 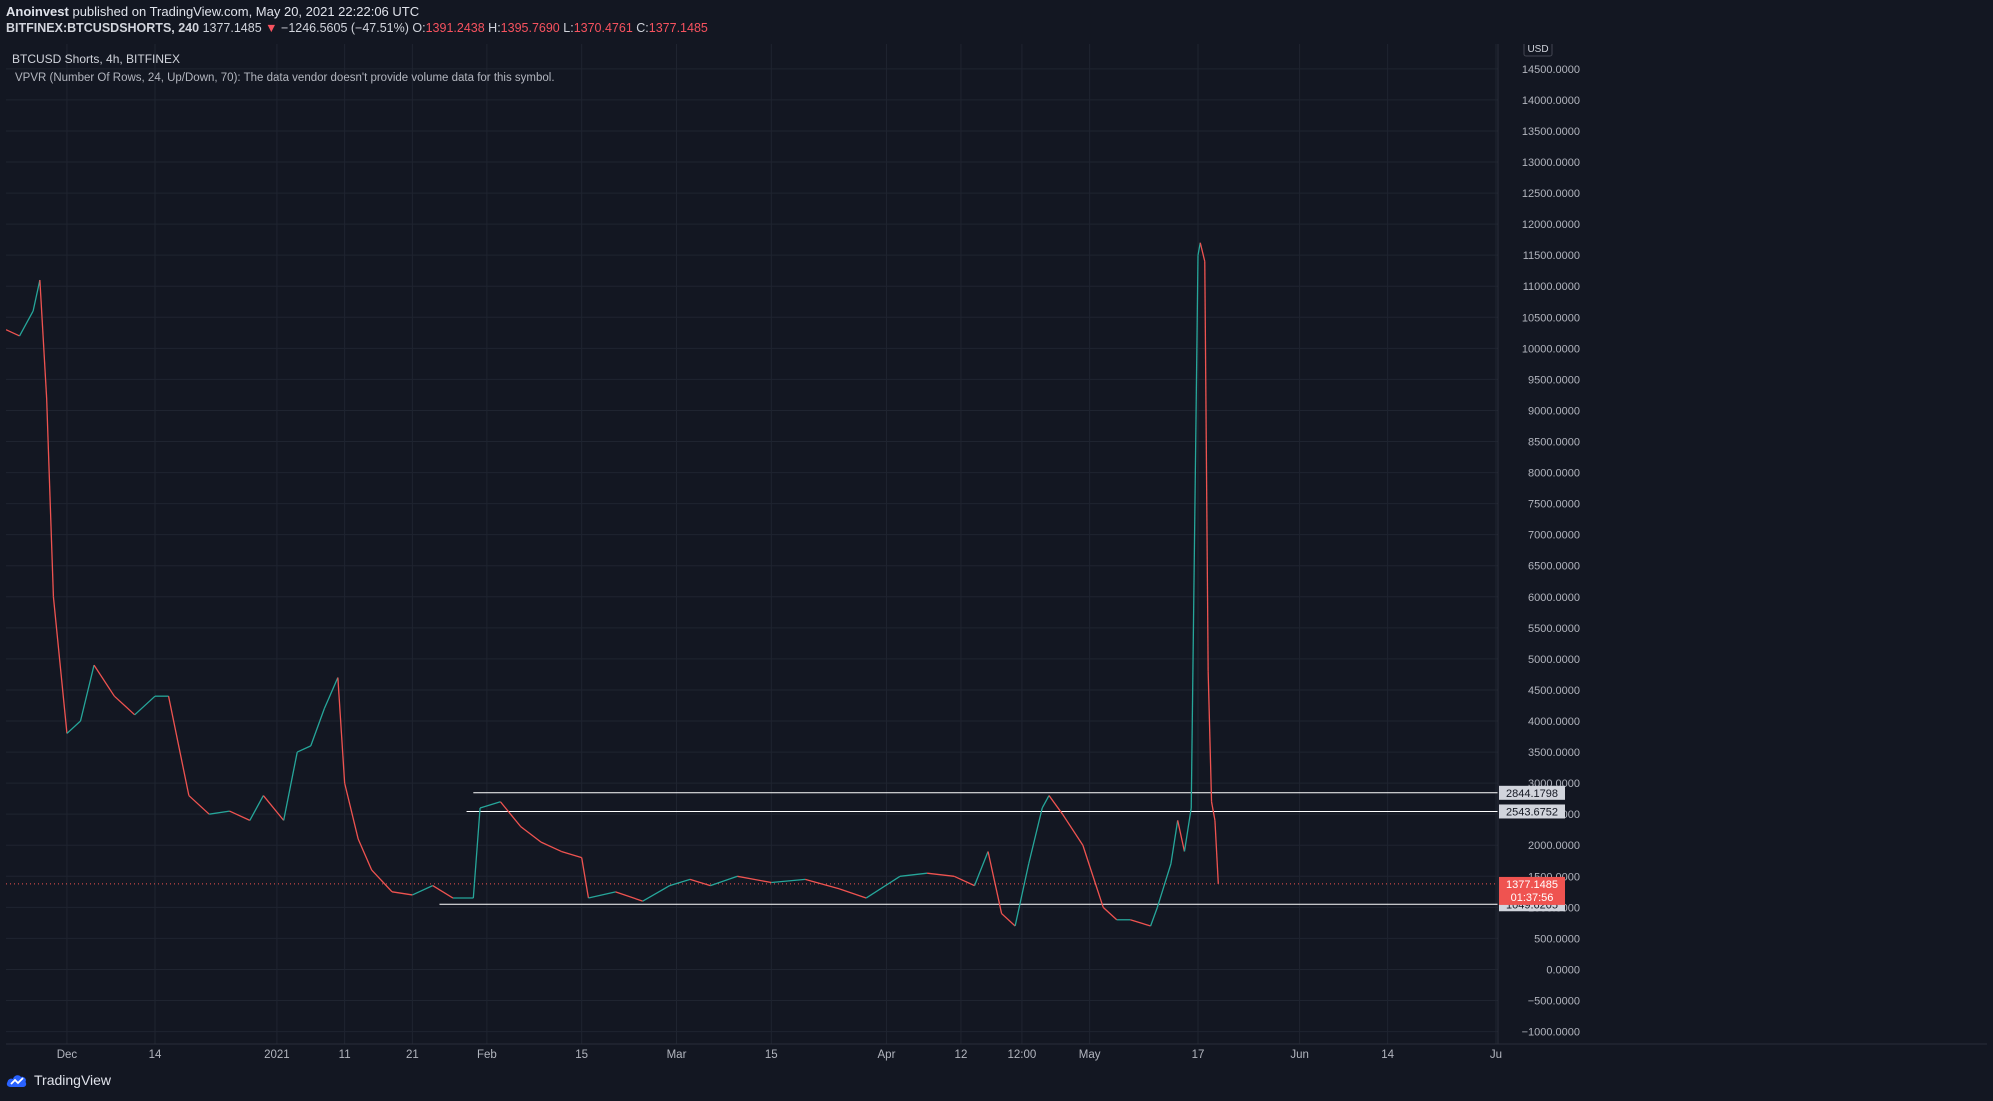 What do you see at coordinates (1551, 349) in the screenshot?
I see `y-tick-label: 10000.0000` at bounding box center [1551, 349].